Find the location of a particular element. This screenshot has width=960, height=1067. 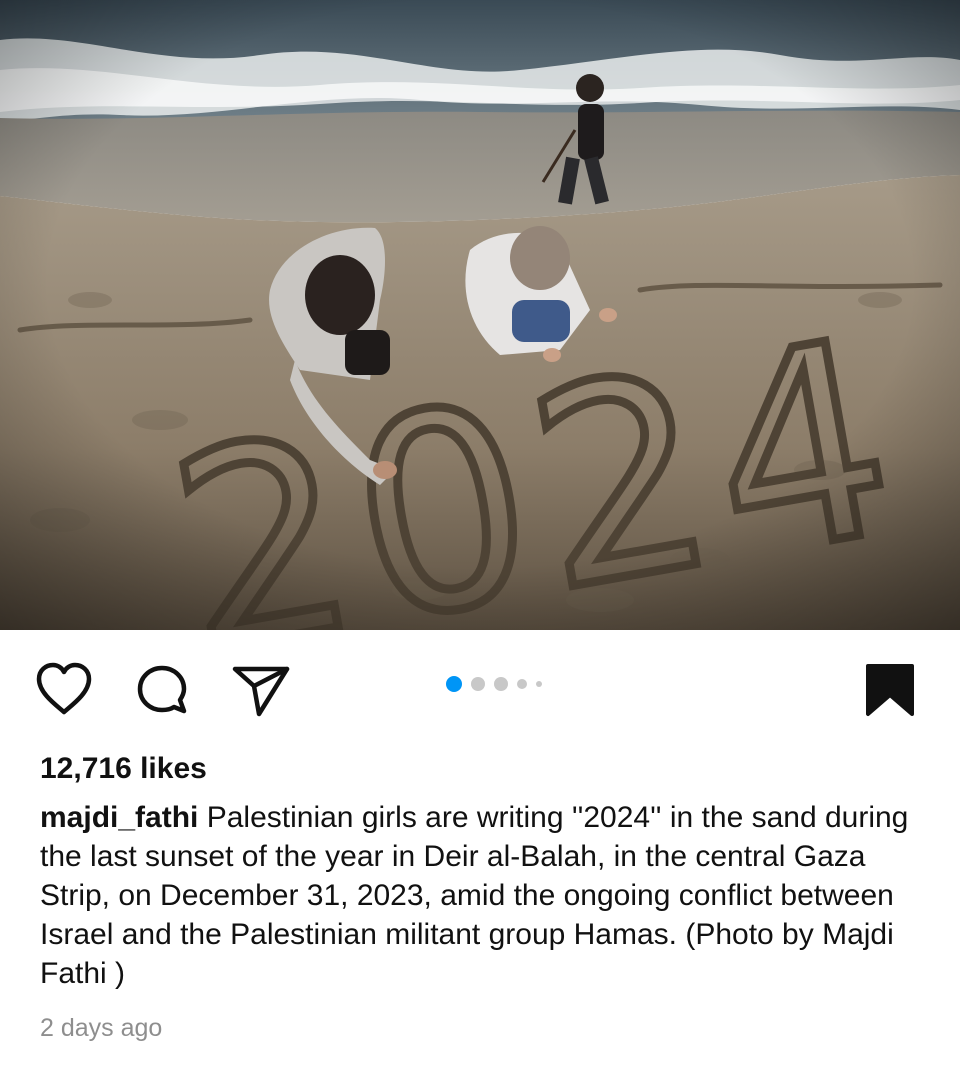

speech-bubble-icon is located at coordinates (162, 689).